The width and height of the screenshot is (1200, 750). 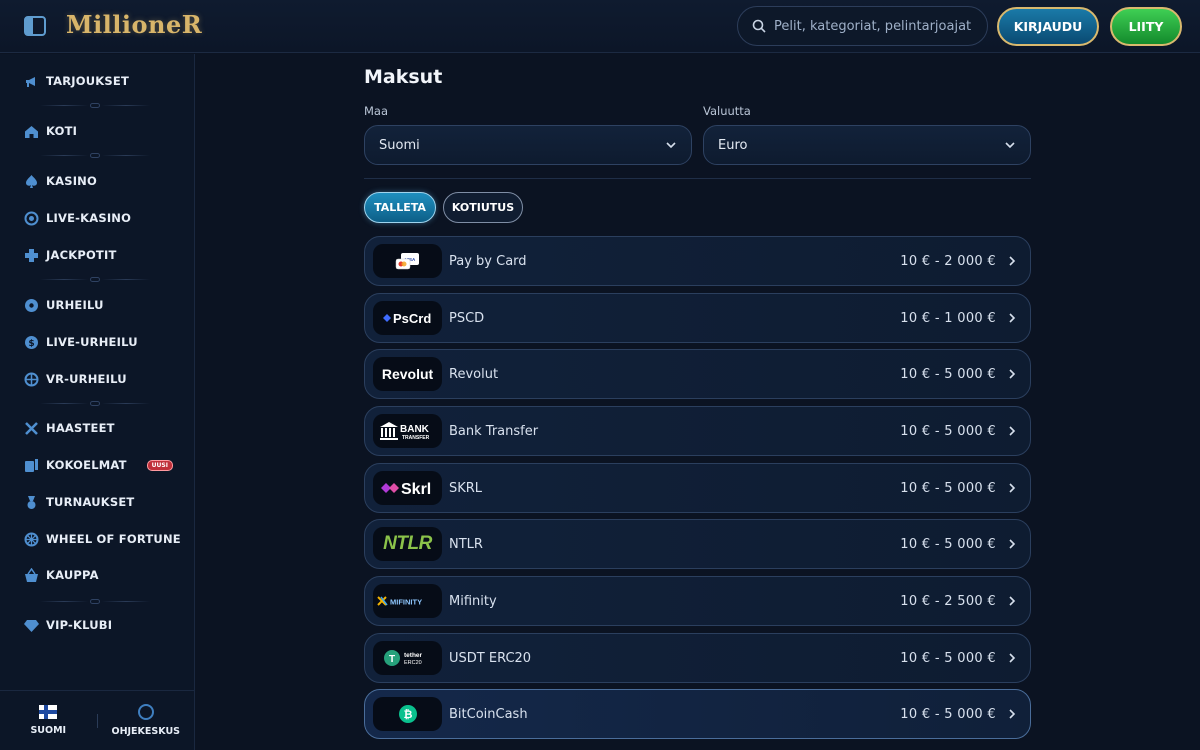 I want to click on new-badge: UUSI, so click(x=159, y=465).